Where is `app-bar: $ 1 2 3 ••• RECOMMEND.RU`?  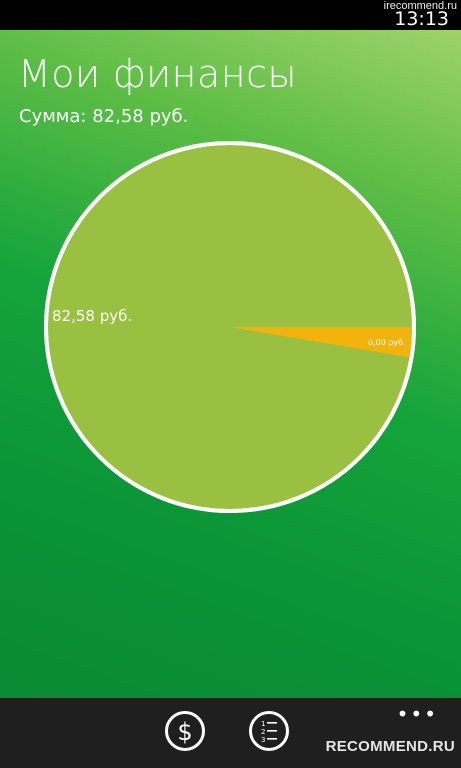
app-bar: $ 1 2 3 ••• RECOMMEND.RU is located at coordinates (230, 733).